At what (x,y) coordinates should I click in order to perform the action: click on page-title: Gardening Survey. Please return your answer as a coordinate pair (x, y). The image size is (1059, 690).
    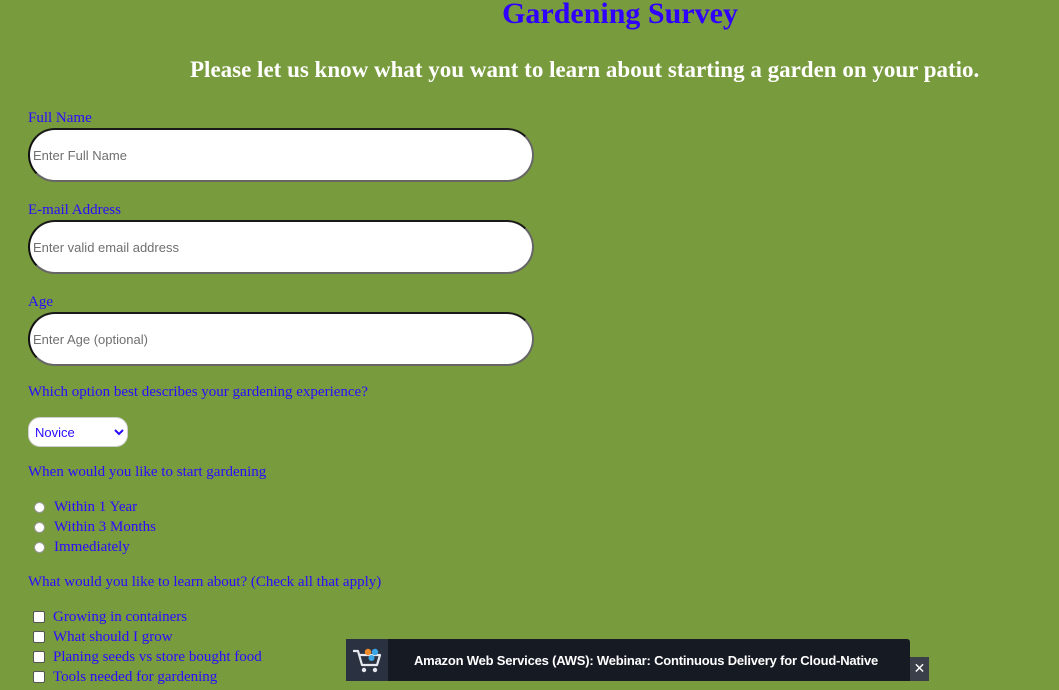
    Looking at the image, I should click on (620, 15).